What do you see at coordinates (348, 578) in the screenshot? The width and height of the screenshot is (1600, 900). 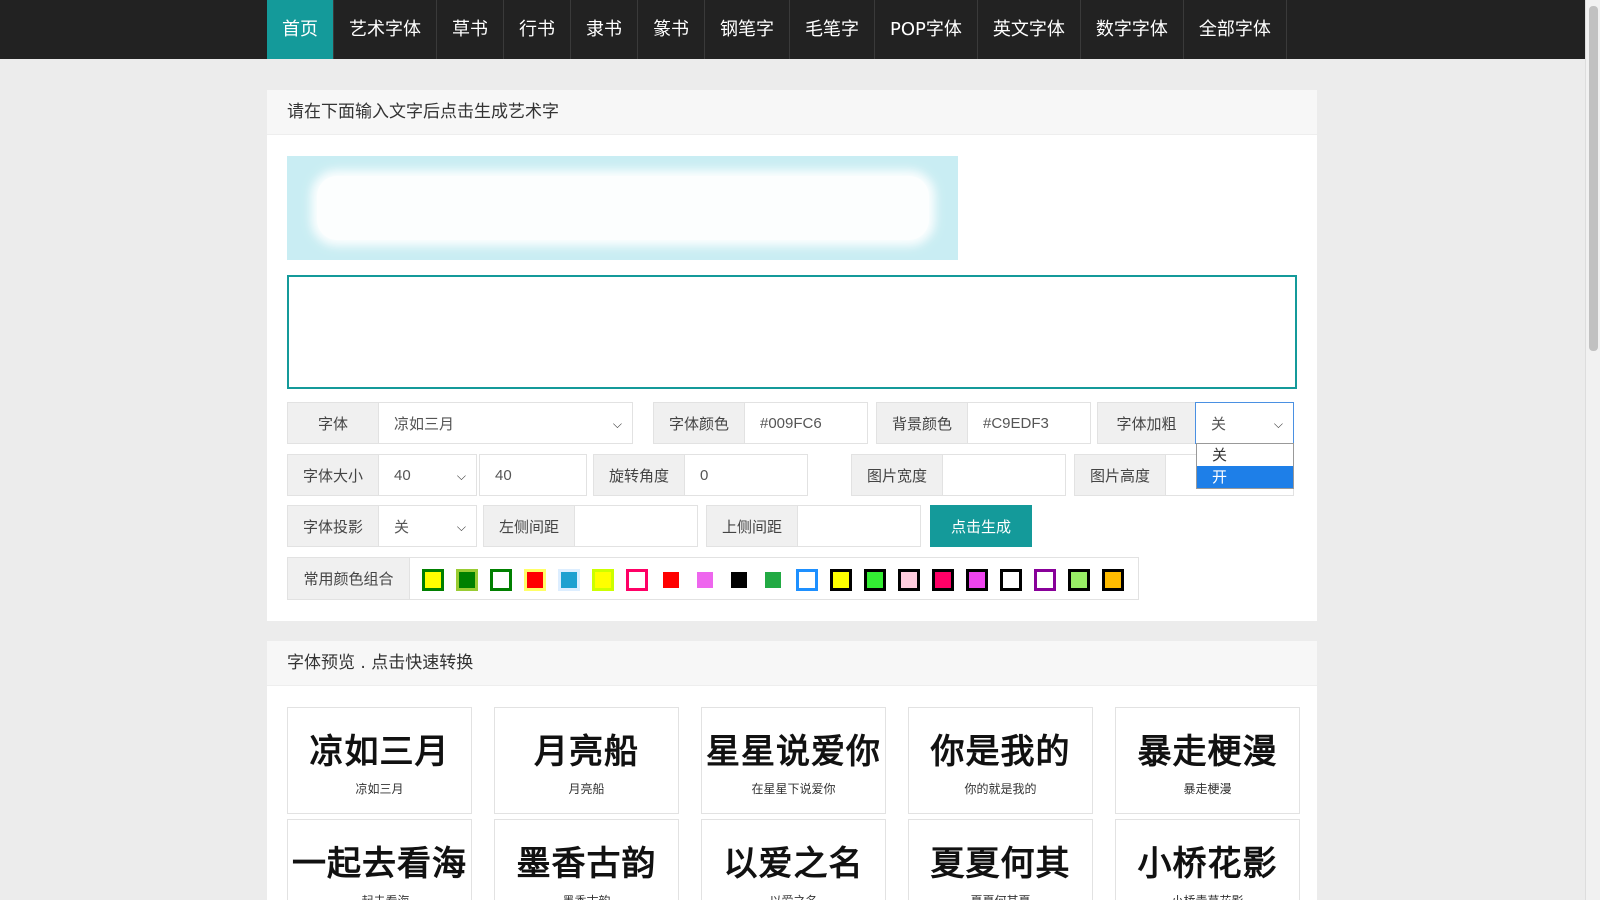 I see `color-combo-label: 常用颜色组合` at bounding box center [348, 578].